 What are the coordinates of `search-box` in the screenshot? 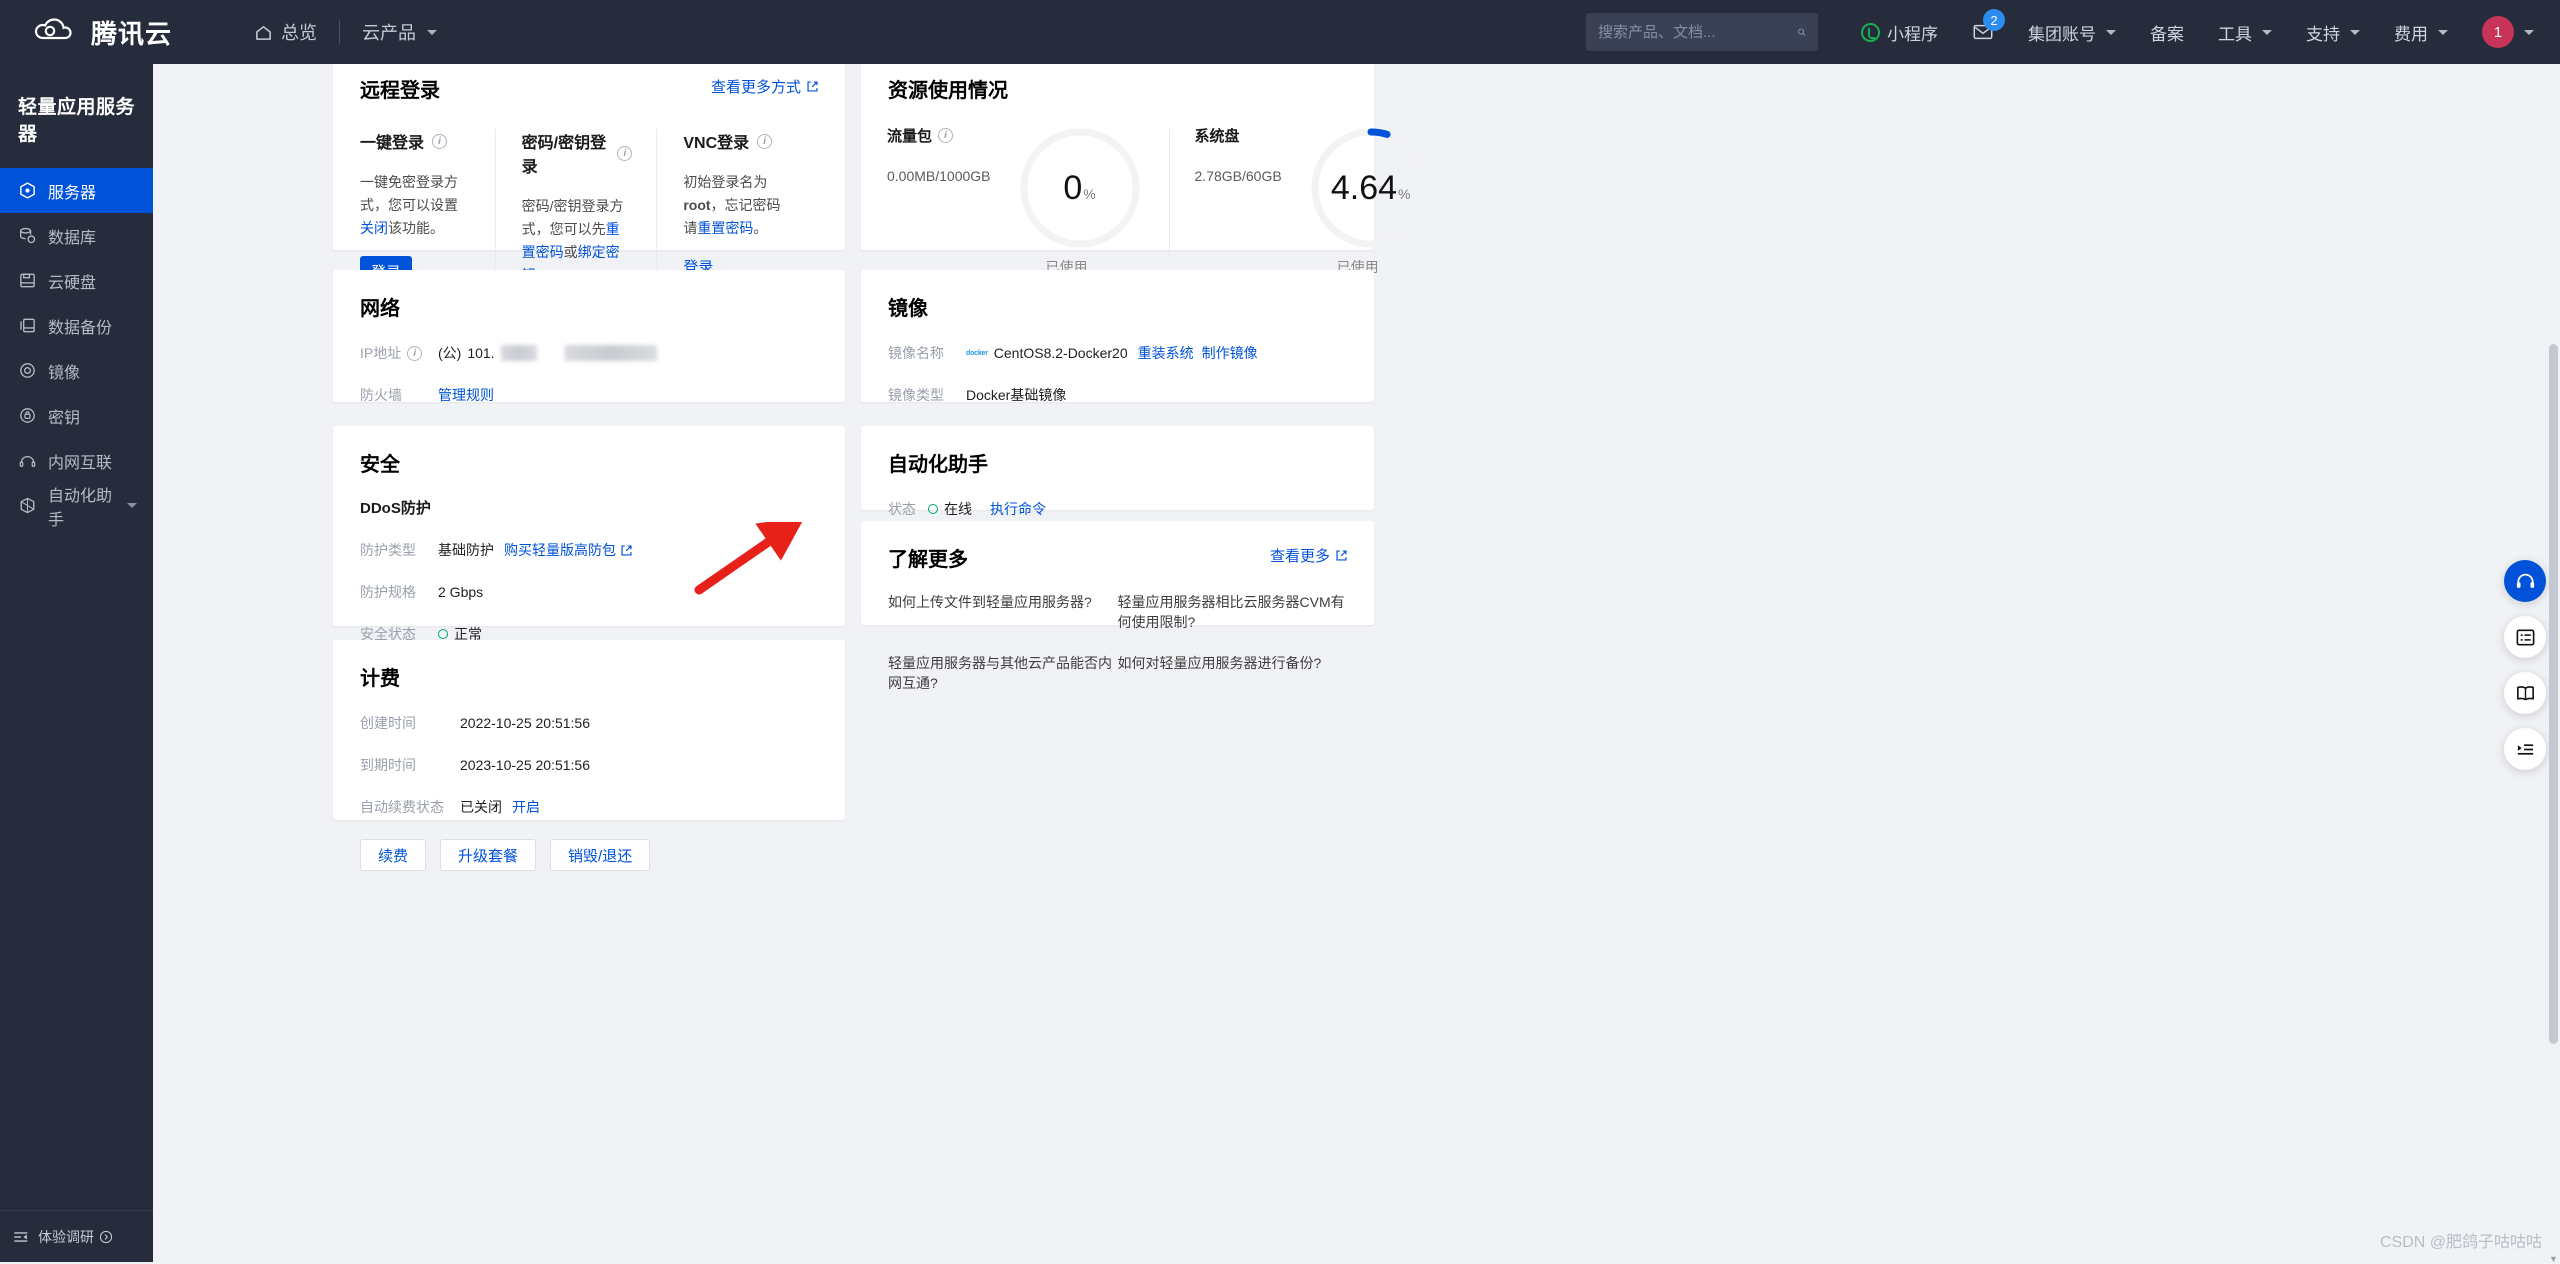 It's located at (1702, 32).